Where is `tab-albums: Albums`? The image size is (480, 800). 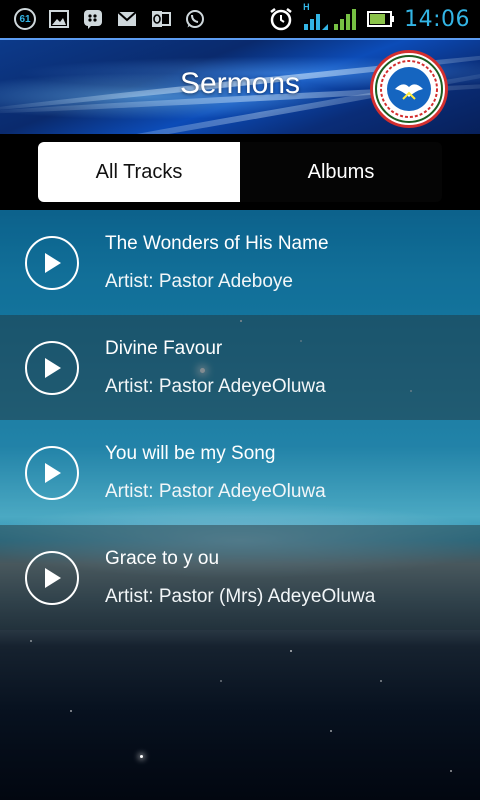
tab-albums: Albums is located at coordinates (341, 172).